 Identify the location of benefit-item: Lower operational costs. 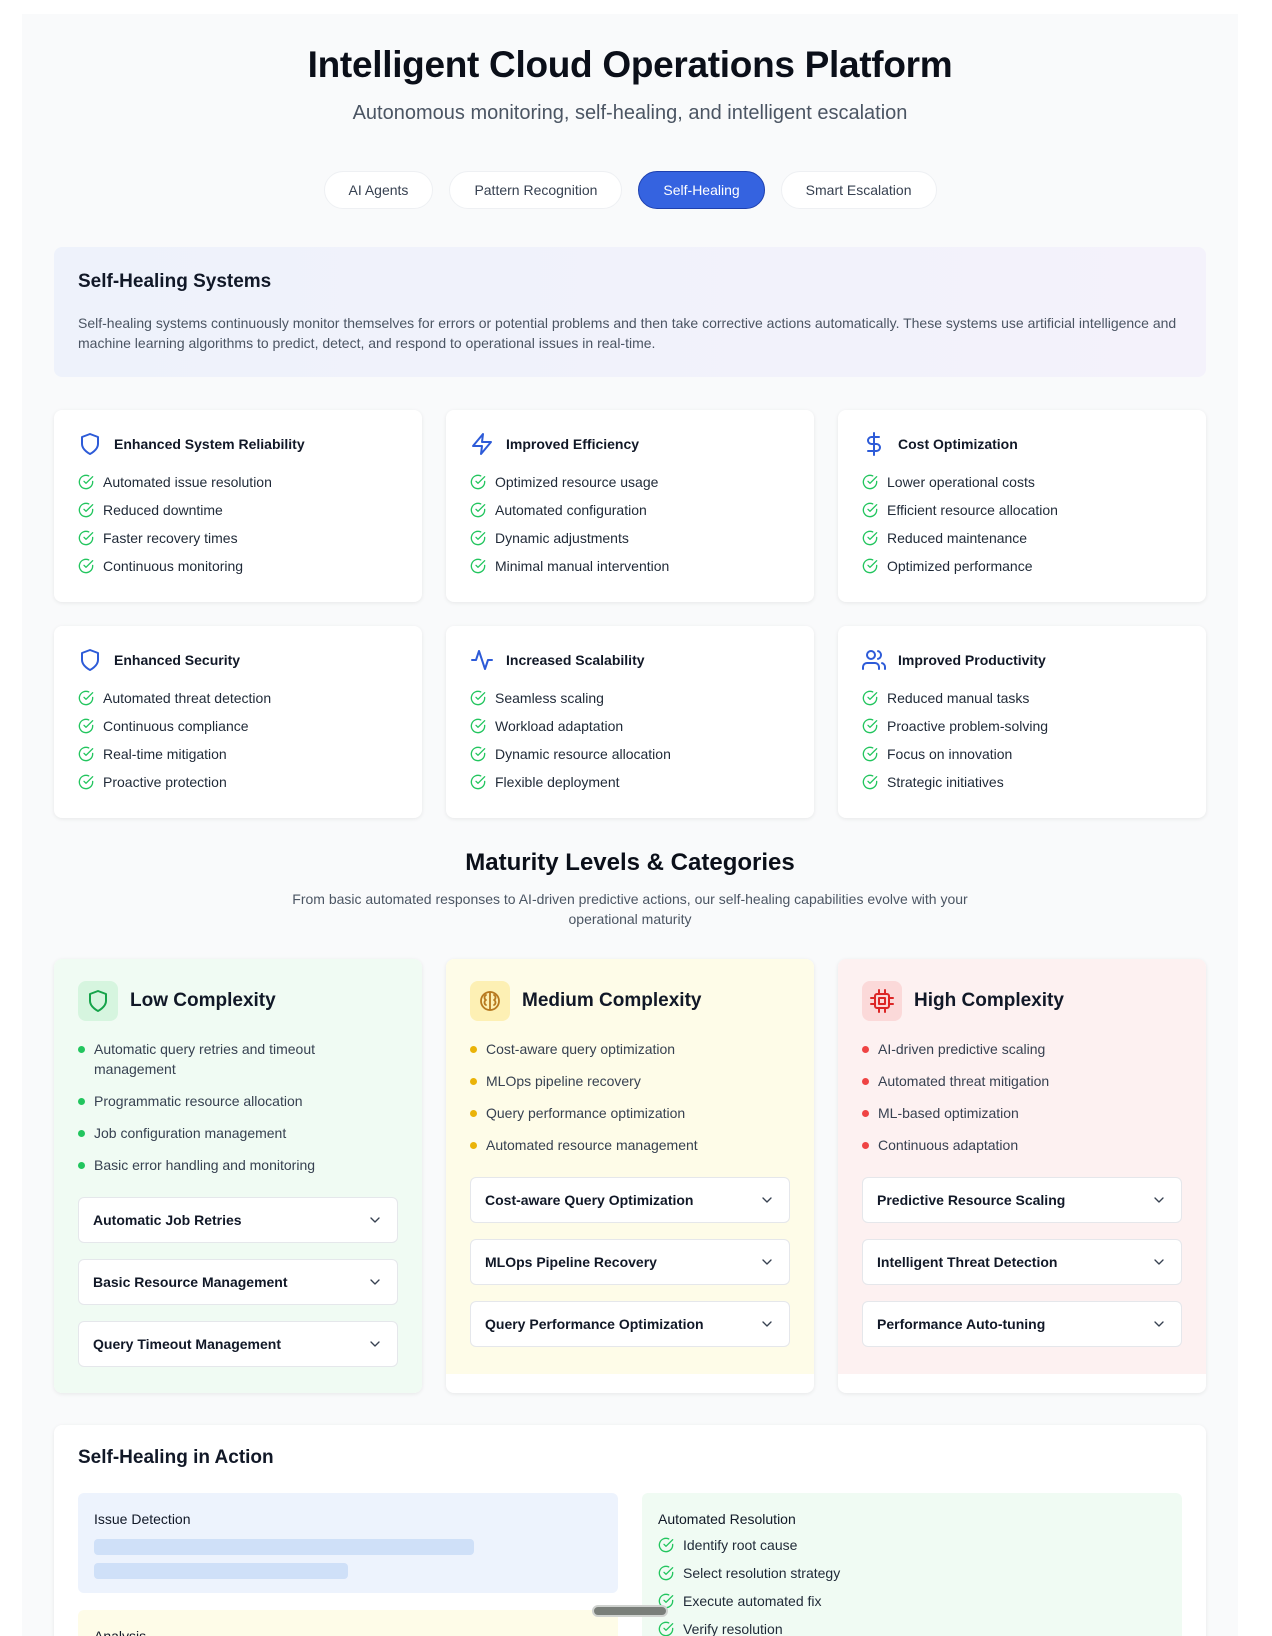
(1022, 482).